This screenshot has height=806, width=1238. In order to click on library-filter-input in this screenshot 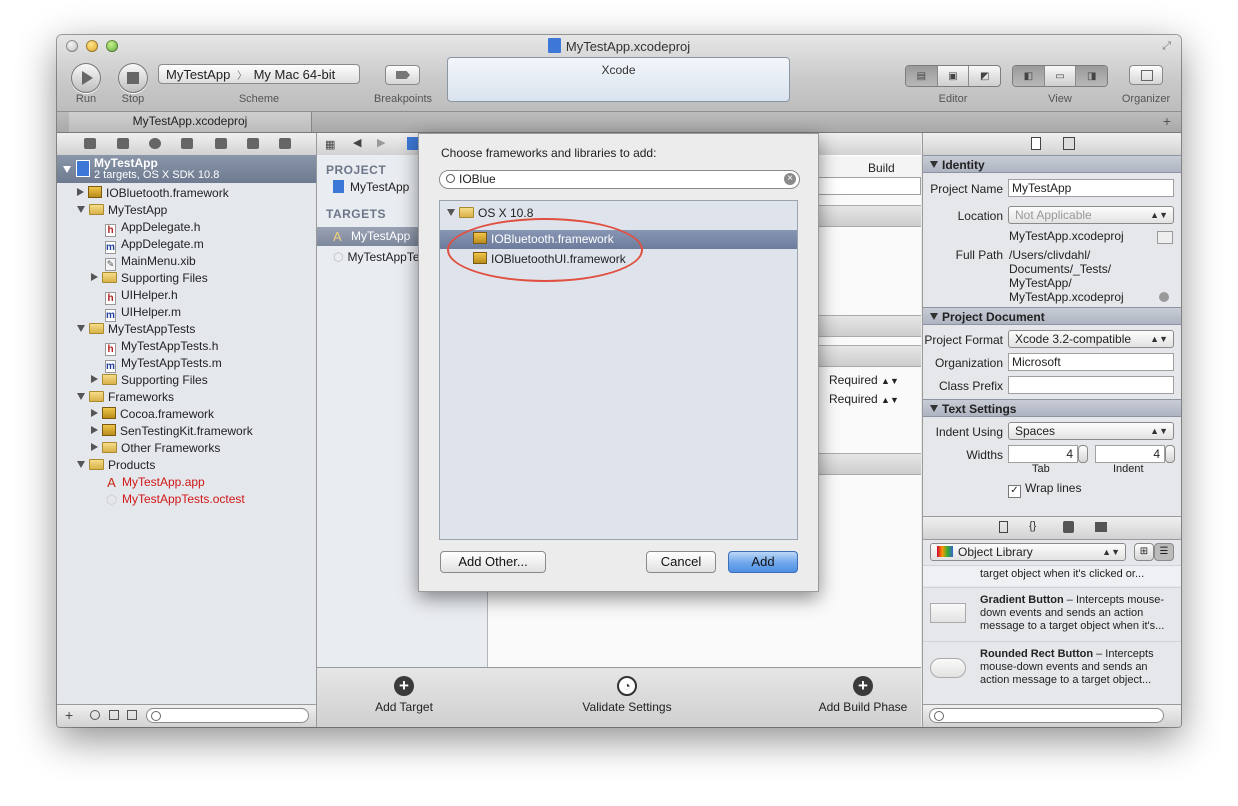, I will do `click(1046, 715)`.